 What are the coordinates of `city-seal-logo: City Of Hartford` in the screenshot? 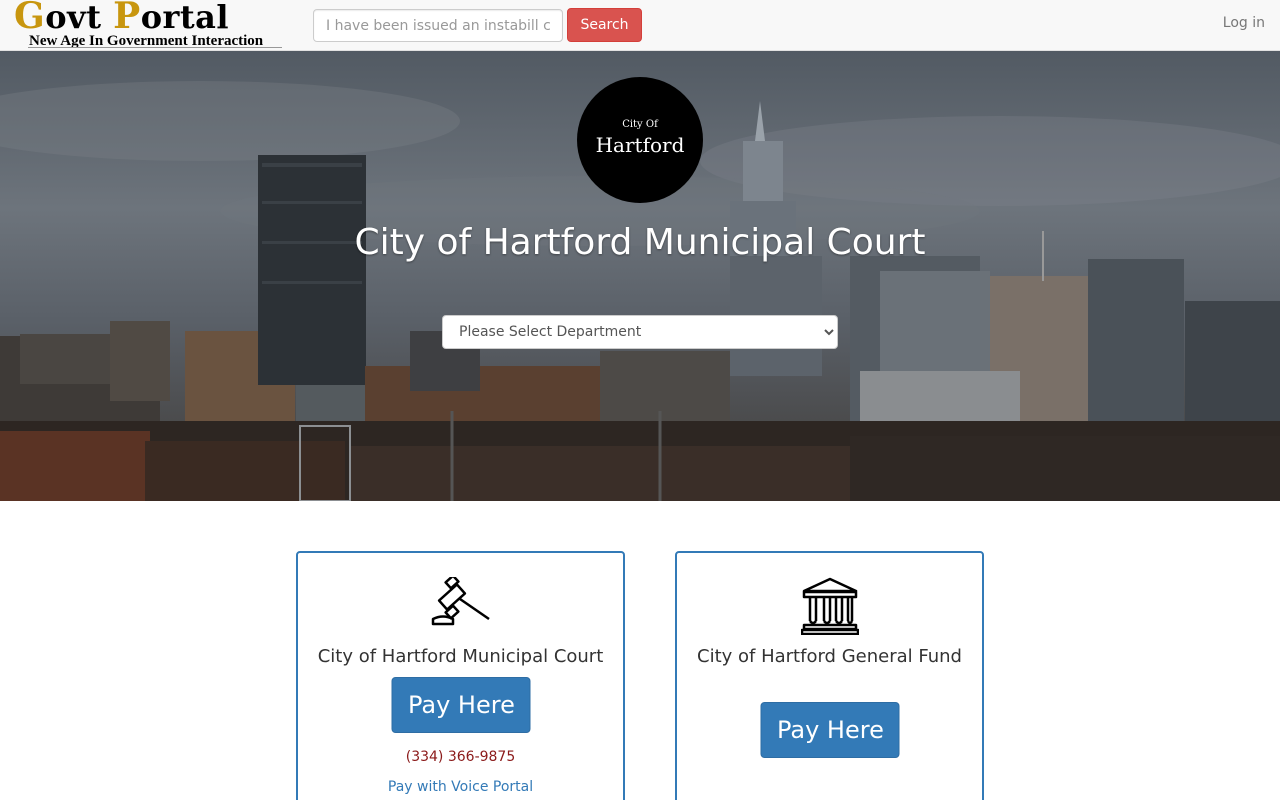 It's located at (640, 140).